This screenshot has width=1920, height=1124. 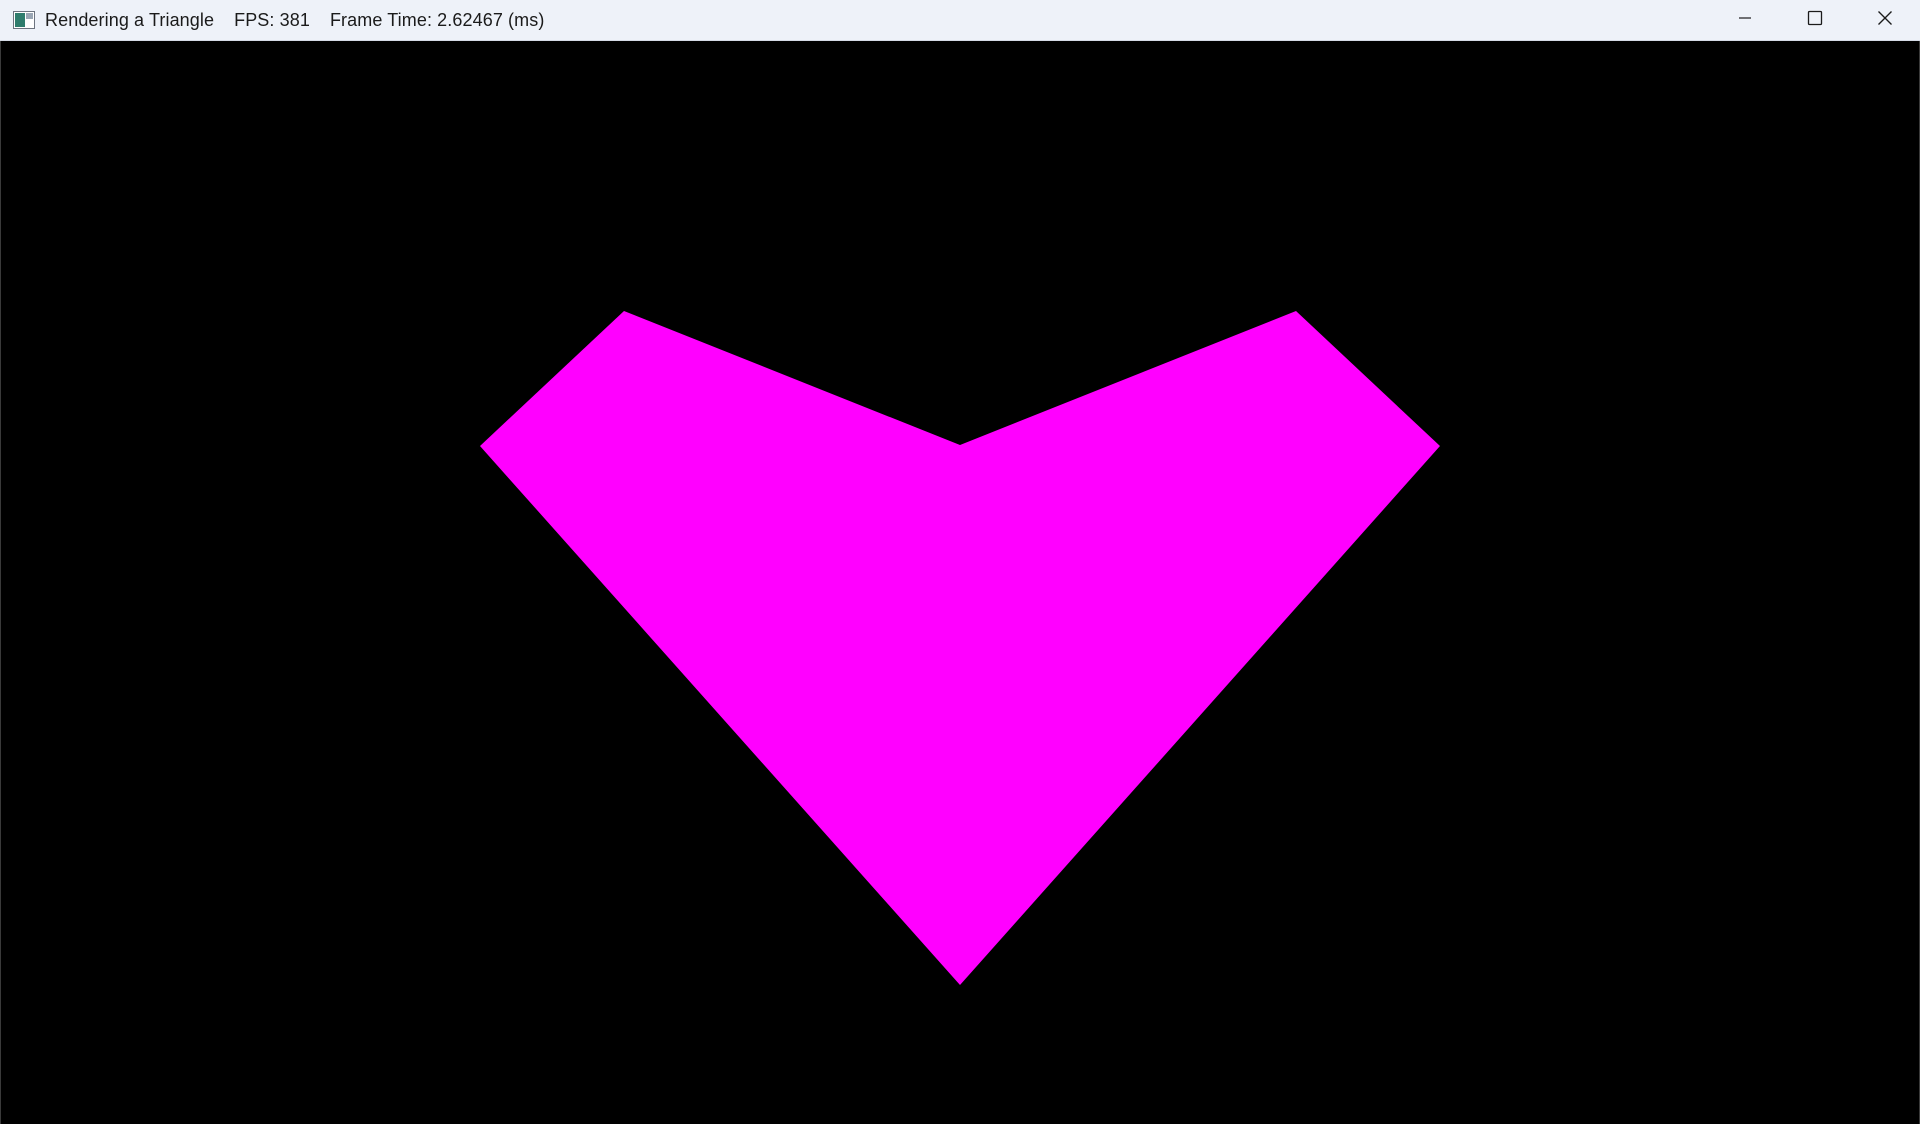 I want to click on minimize-button, so click(x=1745, y=17).